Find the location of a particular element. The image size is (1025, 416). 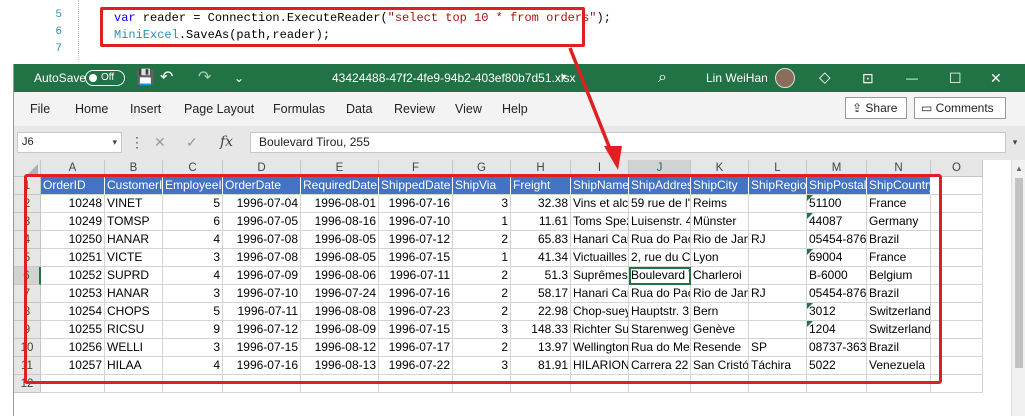

table-cell: Victuailles en stock is located at coordinates (600, 258).